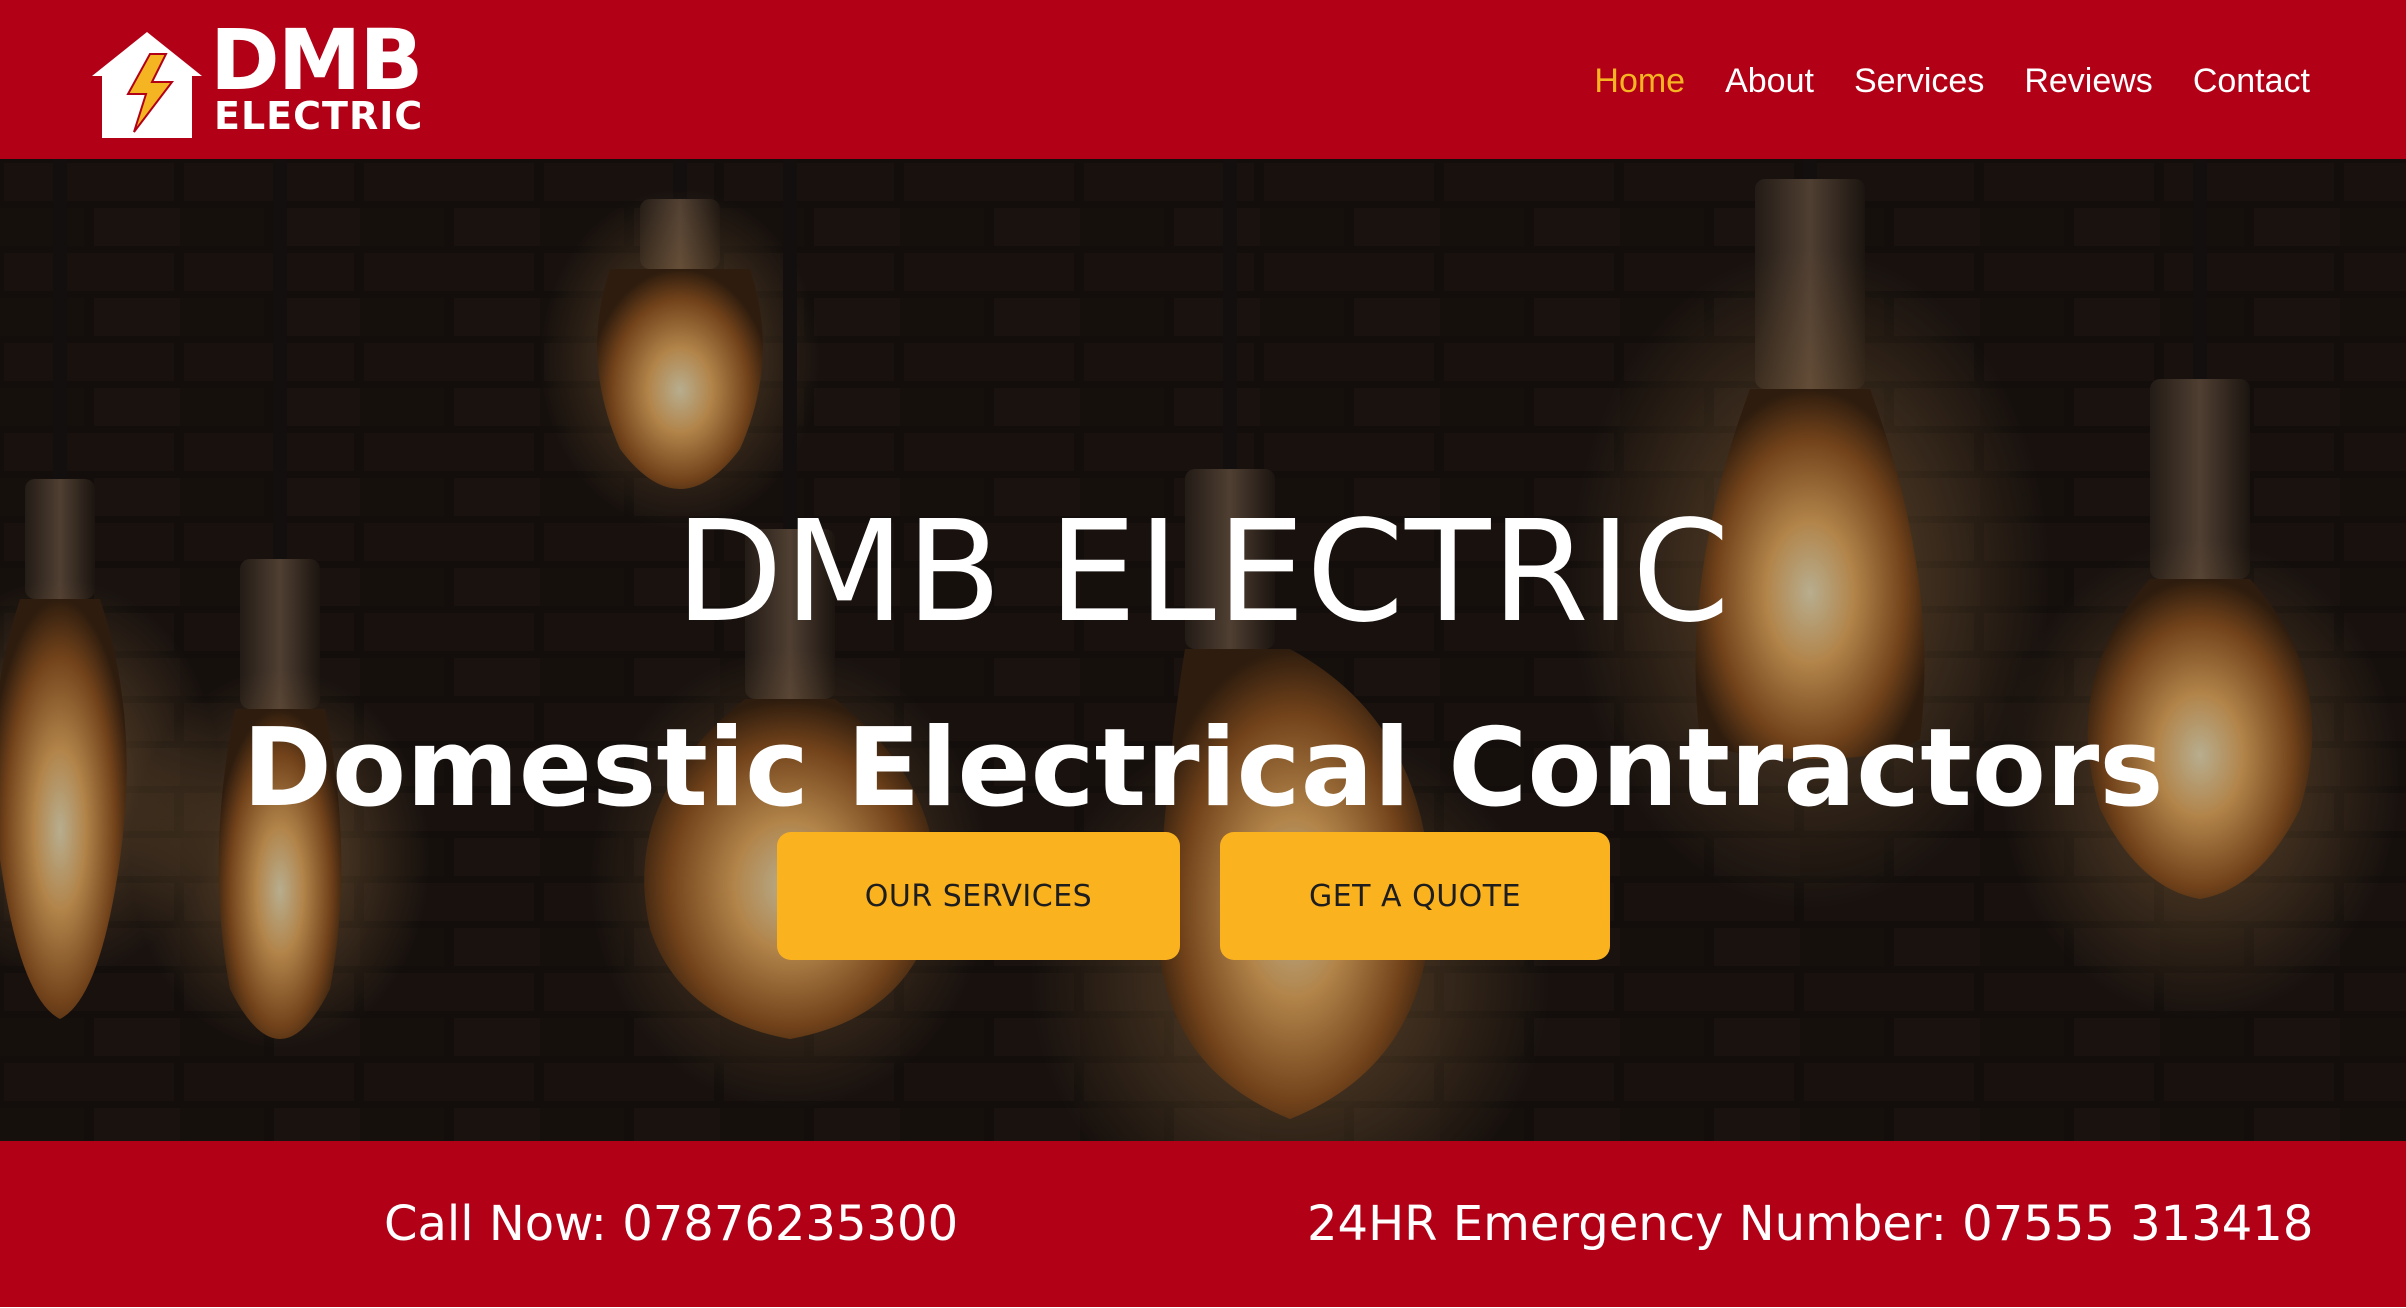 The height and width of the screenshot is (1308, 2406). Describe the element at coordinates (1919, 81) in the screenshot. I see `nav-services-link: Services` at that location.